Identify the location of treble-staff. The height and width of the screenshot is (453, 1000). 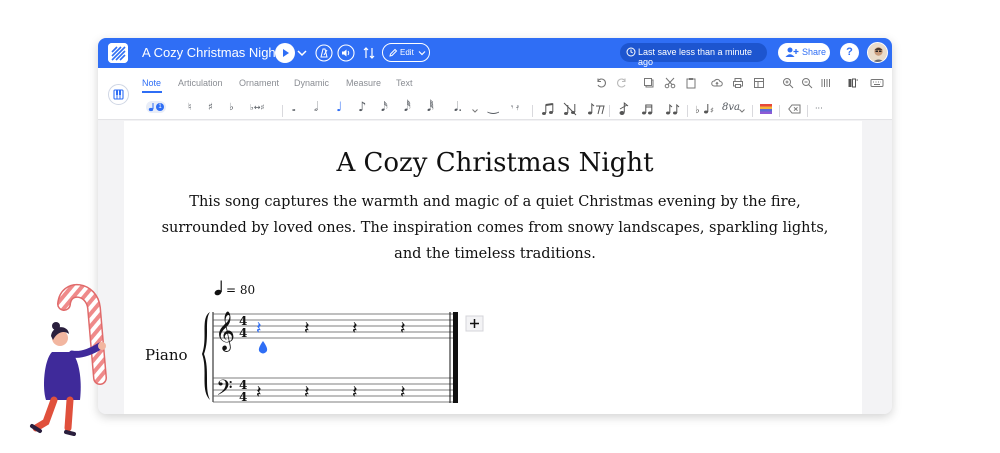
(335, 326).